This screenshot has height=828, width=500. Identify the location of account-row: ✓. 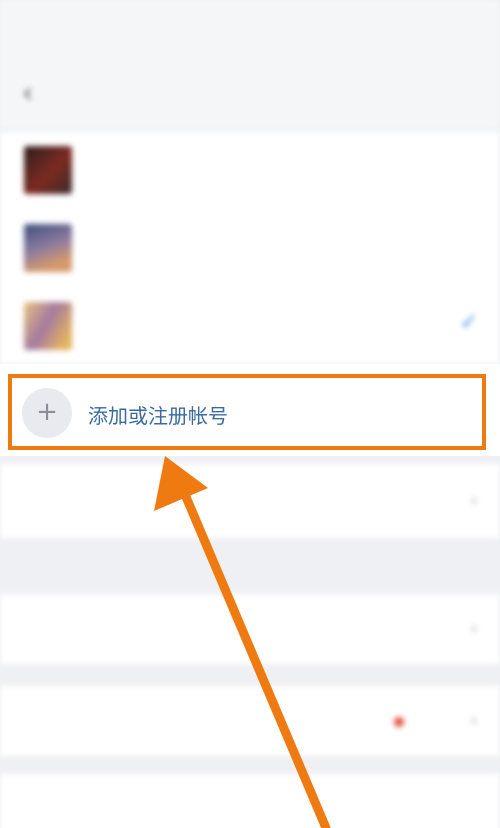
(250, 327).